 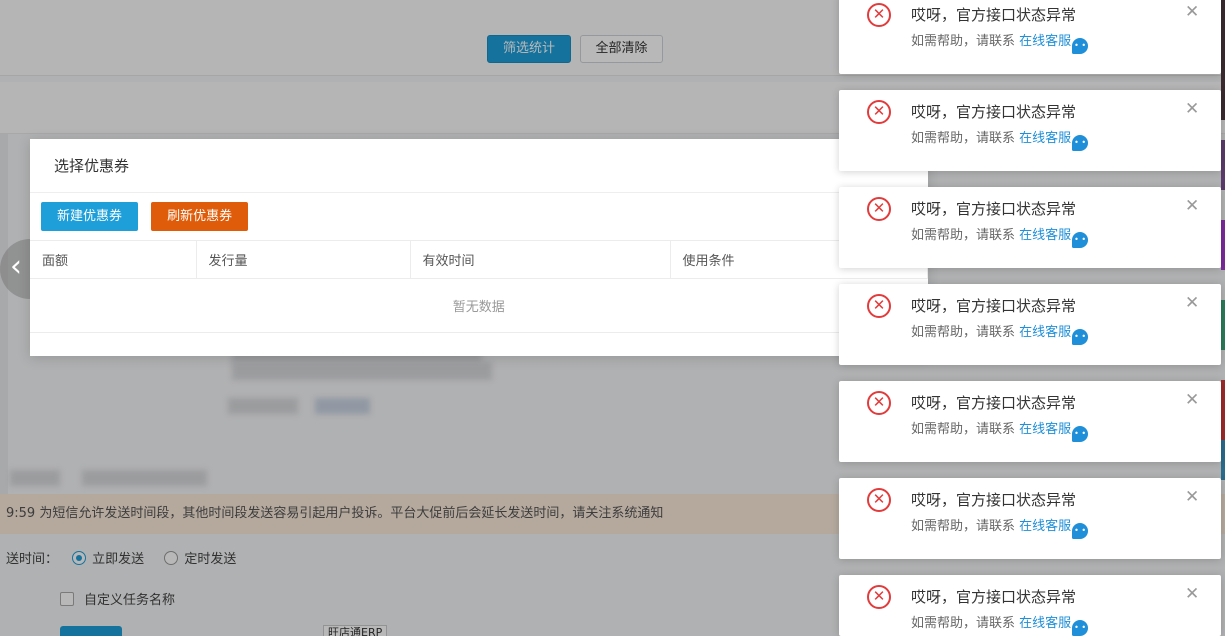 What do you see at coordinates (479, 216) in the screenshot?
I see `dialog-toolbar: 新建优惠券 刷新优惠券` at bounding box center [479, 216].